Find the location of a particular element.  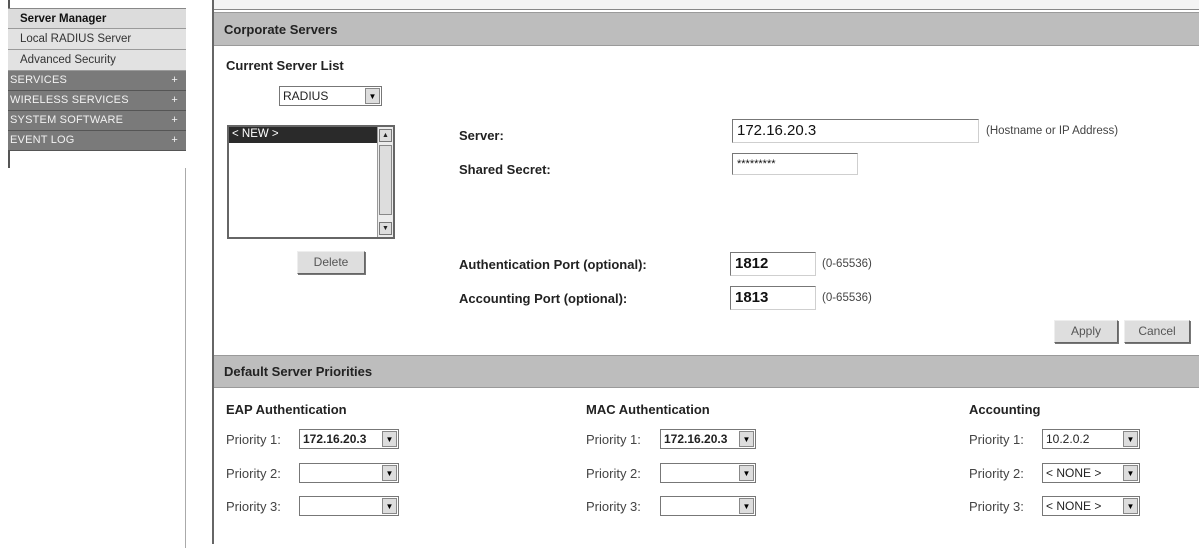

server-list-box: < NEW > ▲ ▼ is located at coordinates (311, 182).